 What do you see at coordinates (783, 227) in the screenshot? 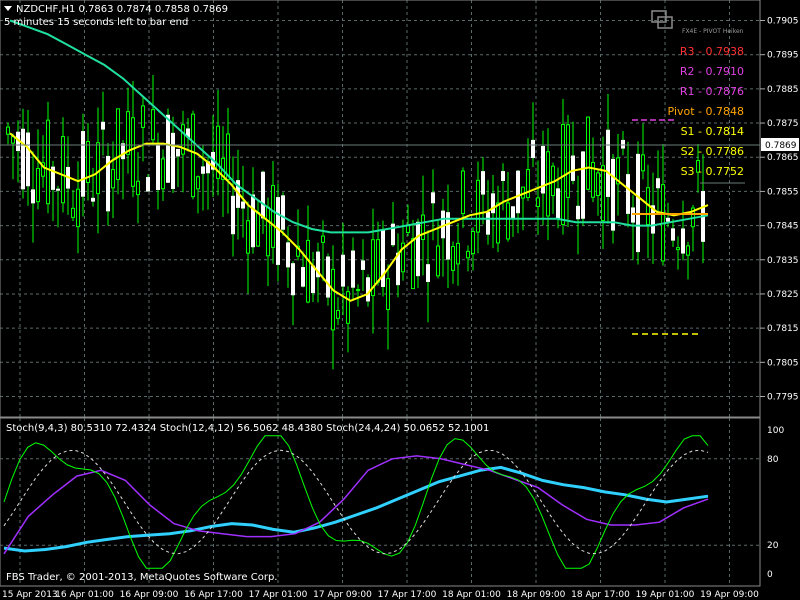
I see `price-tick-label: 0.7845` at bounding box center [783, 227].